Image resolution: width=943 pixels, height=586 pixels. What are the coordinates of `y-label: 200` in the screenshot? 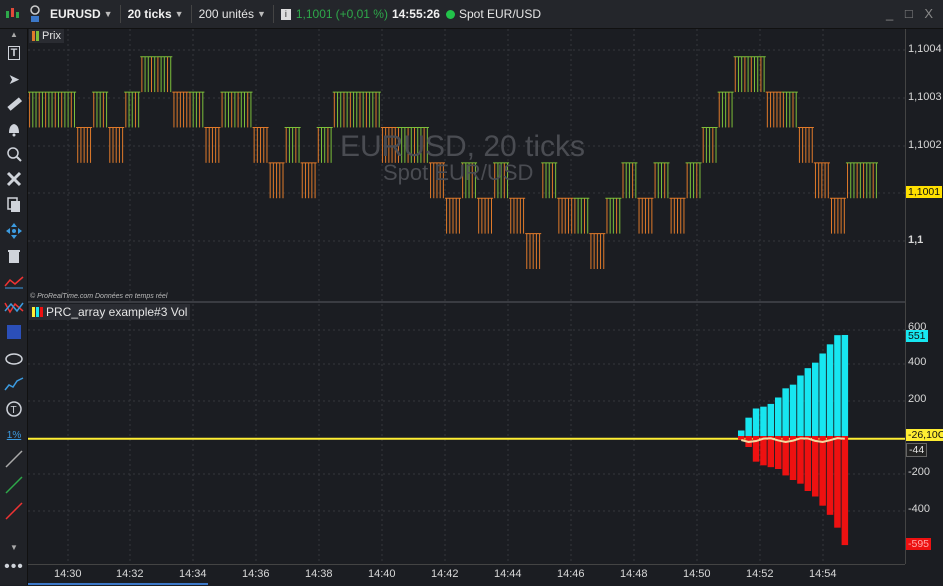 It's located at (917, 399).